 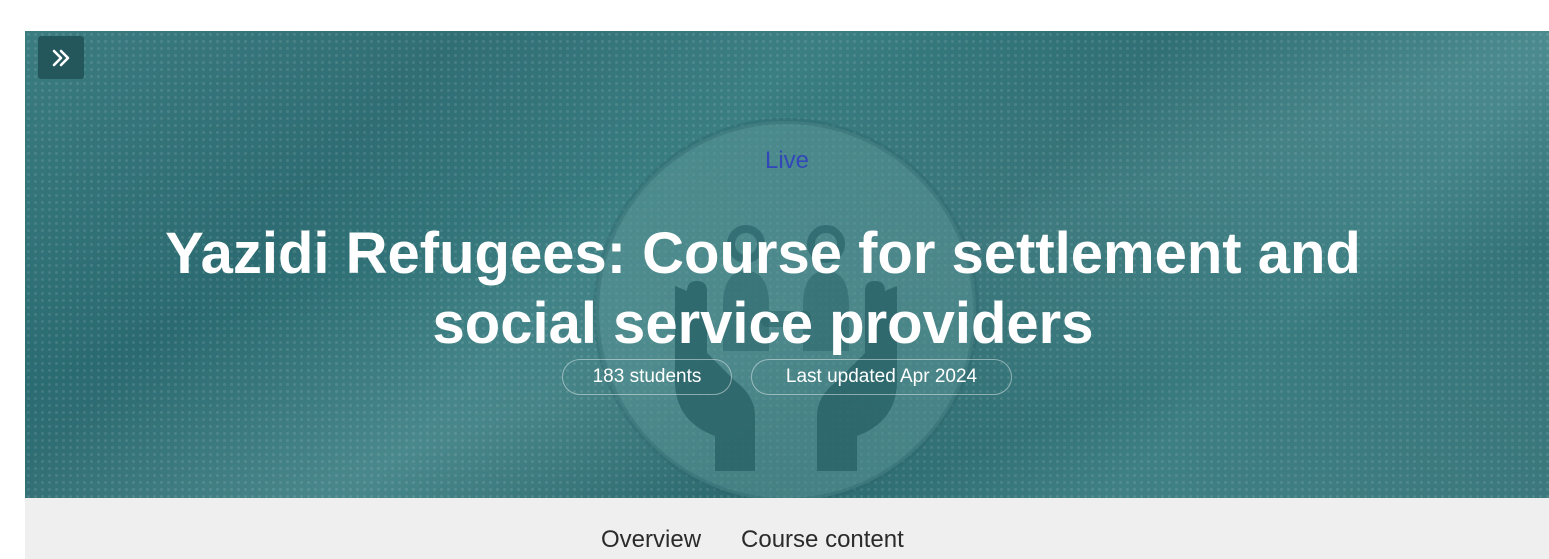 I want to click on expand-sidebar-button, so click(x=61, y=57).